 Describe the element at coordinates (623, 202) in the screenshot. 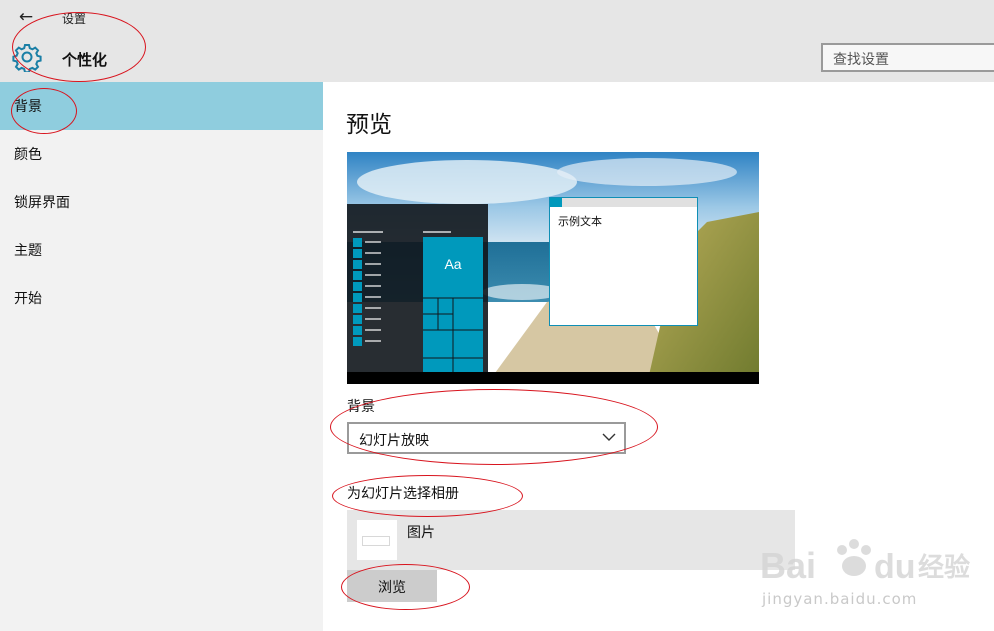

I see `sample-window-titlebar` at that location.